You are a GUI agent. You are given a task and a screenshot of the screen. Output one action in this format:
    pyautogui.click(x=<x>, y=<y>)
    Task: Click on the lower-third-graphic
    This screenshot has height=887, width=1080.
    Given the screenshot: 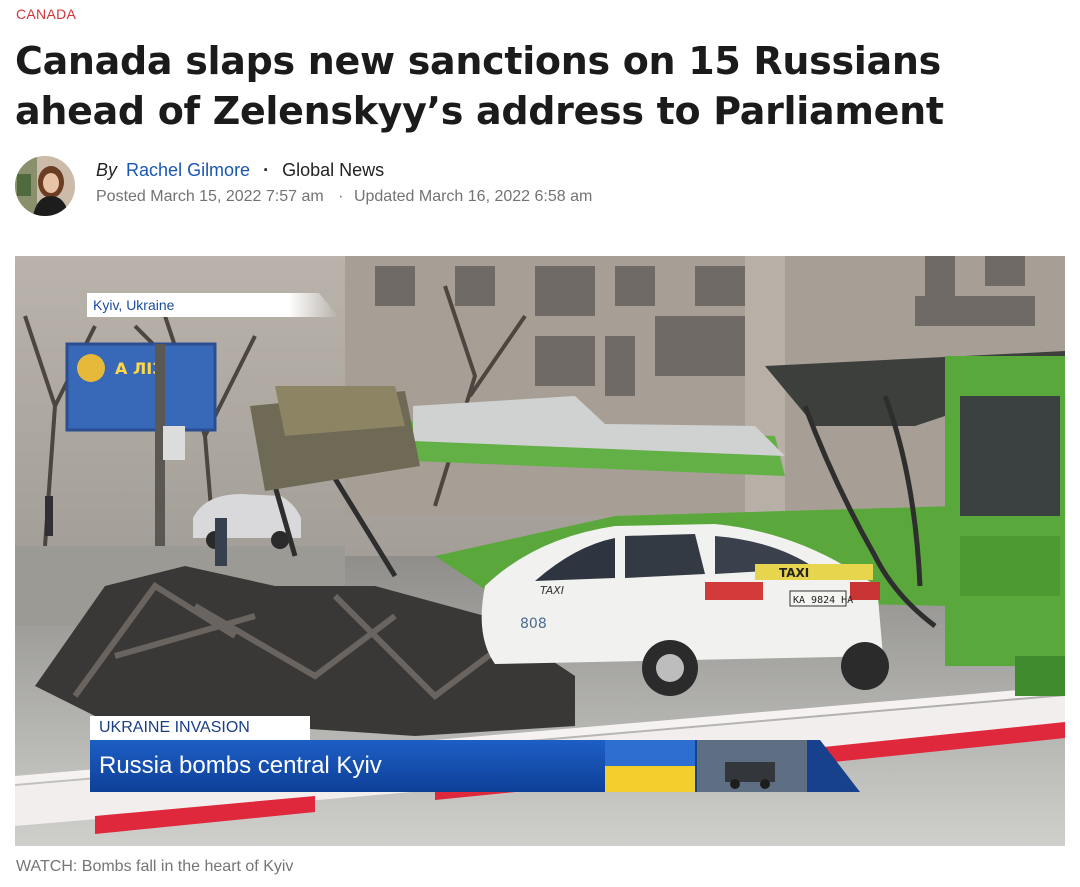 What is the action you would take?
    pyautogui.click(x=732, y=766)
    